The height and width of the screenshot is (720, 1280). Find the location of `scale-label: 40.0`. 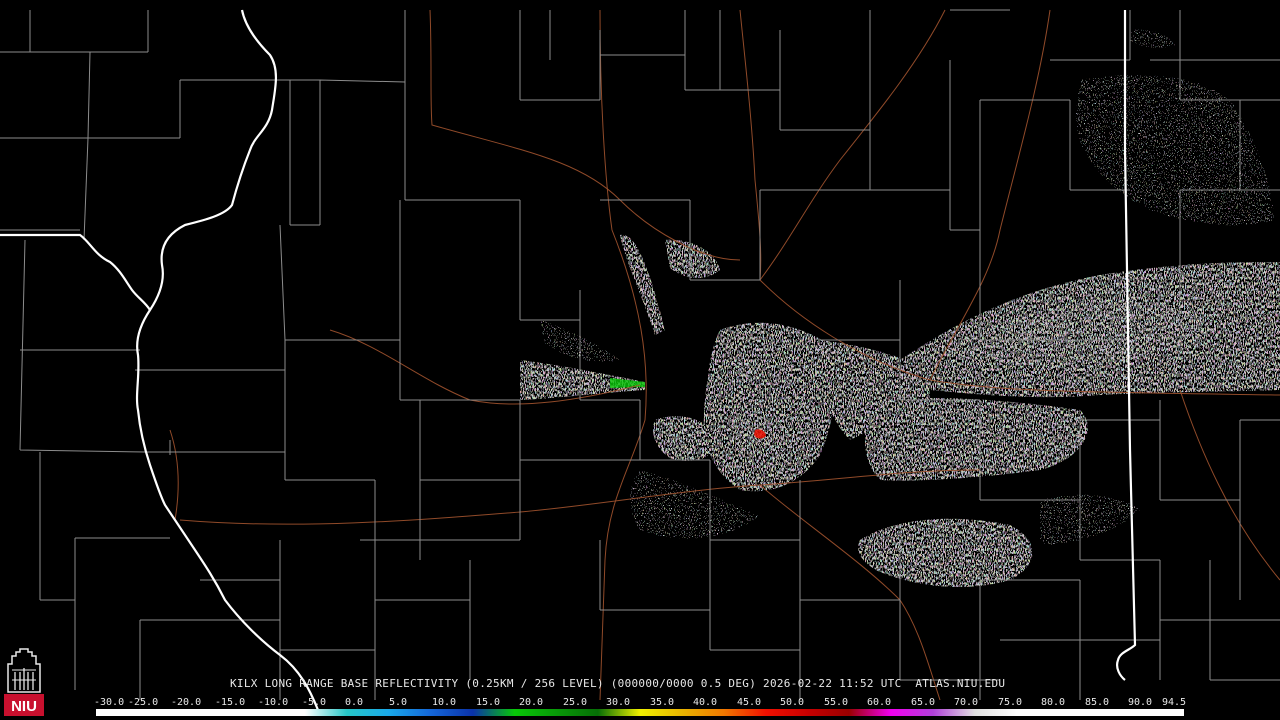

scale-label: 40.0 is located at coordinates (705, 702).